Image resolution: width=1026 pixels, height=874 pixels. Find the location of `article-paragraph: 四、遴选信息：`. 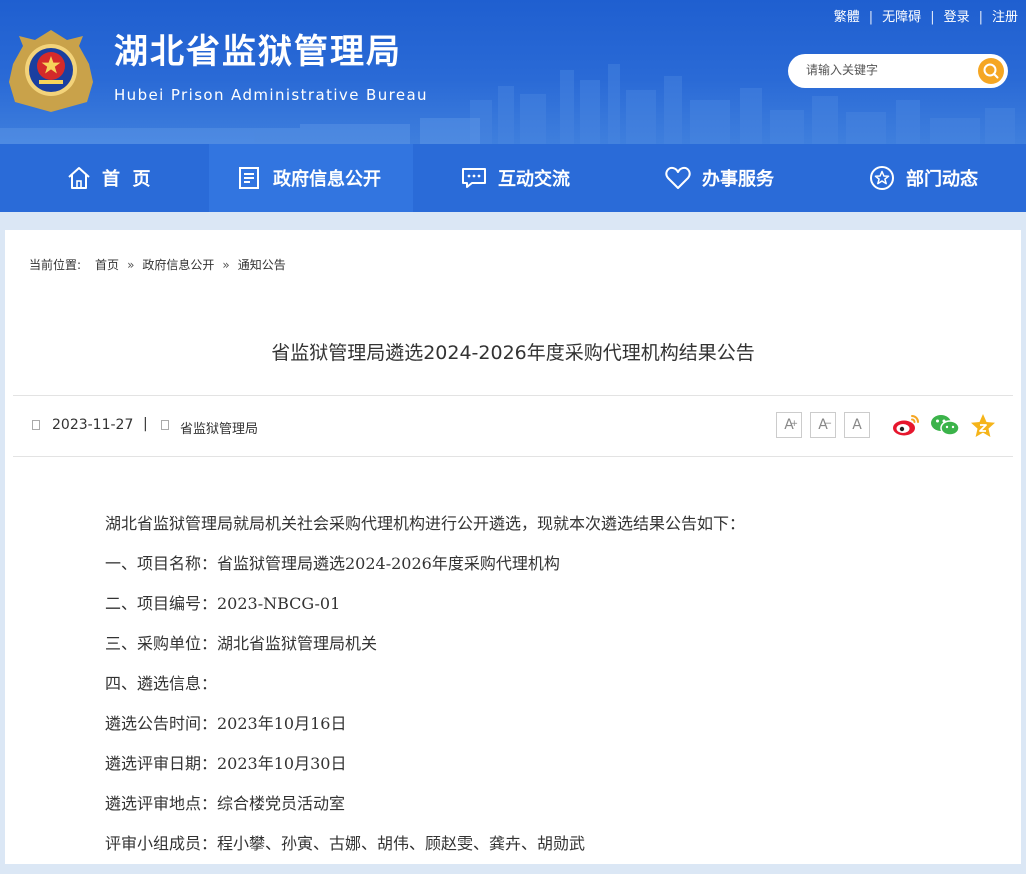

article-paragraph: 四、遴选信息： is located at coordinates (161, 683).